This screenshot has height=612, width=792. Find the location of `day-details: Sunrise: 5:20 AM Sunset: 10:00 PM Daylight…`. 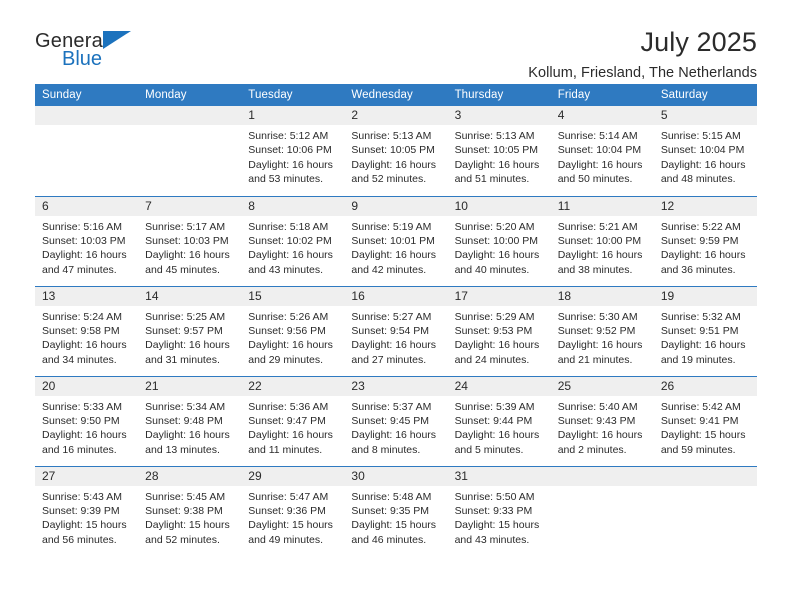

day-details: Sunrise: 5:20 AM Sunset: 10:00 PM Daylight… is located at coordinates (499, 247).